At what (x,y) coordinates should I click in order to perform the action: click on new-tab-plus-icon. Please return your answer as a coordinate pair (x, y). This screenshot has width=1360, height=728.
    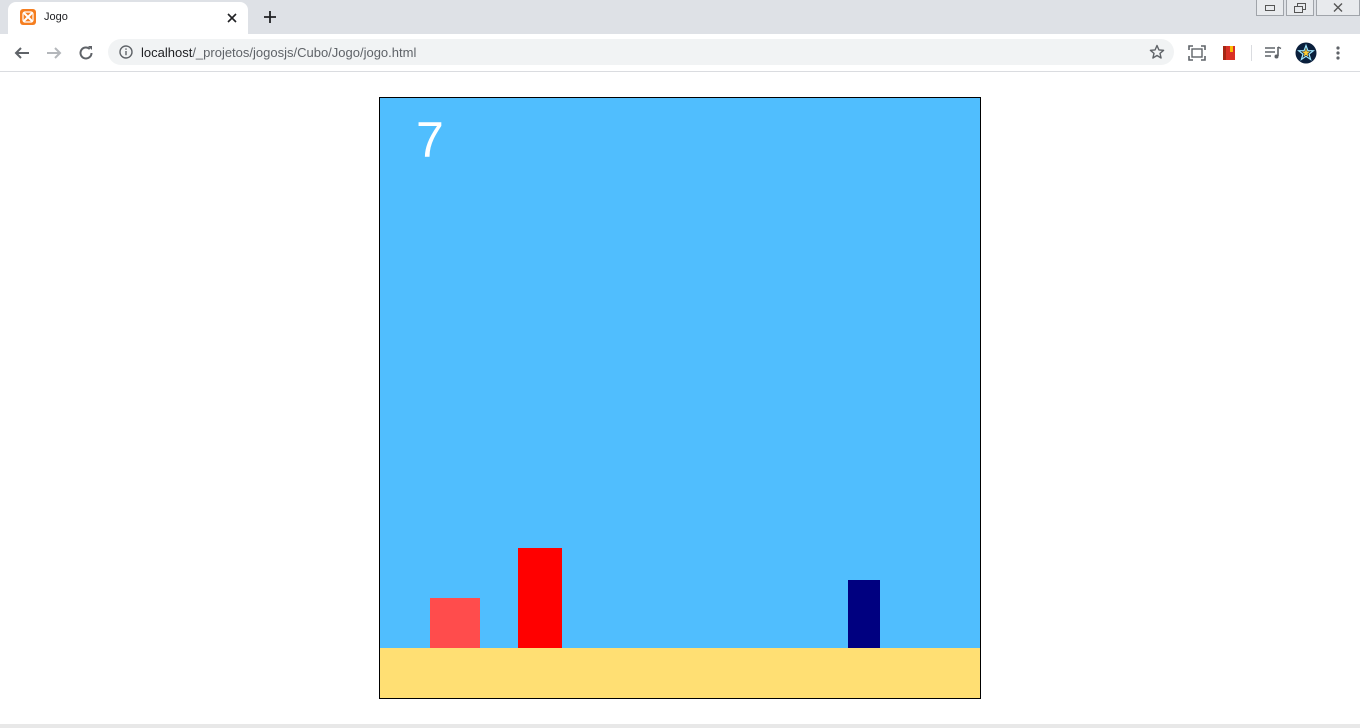
    Looking at the image, I should click on (270, 17).